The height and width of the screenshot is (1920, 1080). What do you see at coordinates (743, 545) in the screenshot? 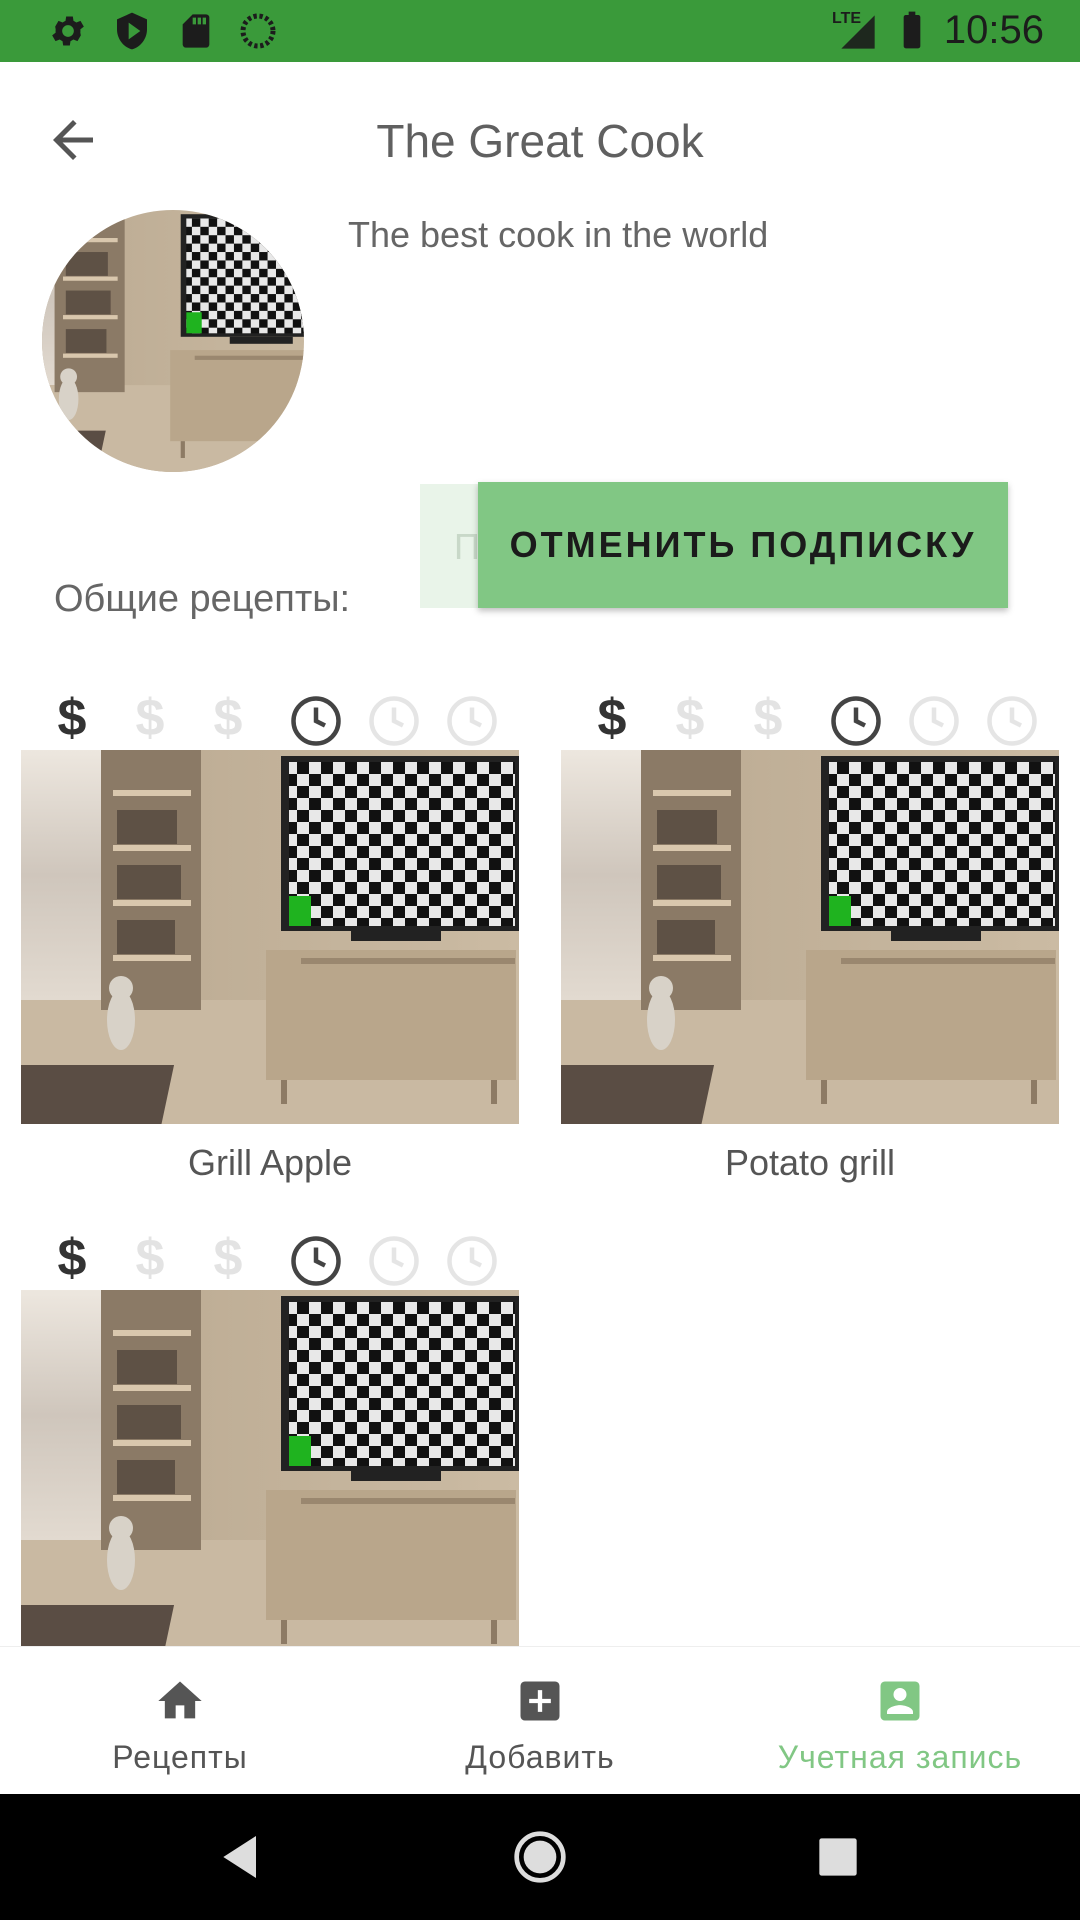
I see `unsubscribe-button: ОТМЕНИТЬ ПОДПИСКУ` at bounding box center [743, 545].